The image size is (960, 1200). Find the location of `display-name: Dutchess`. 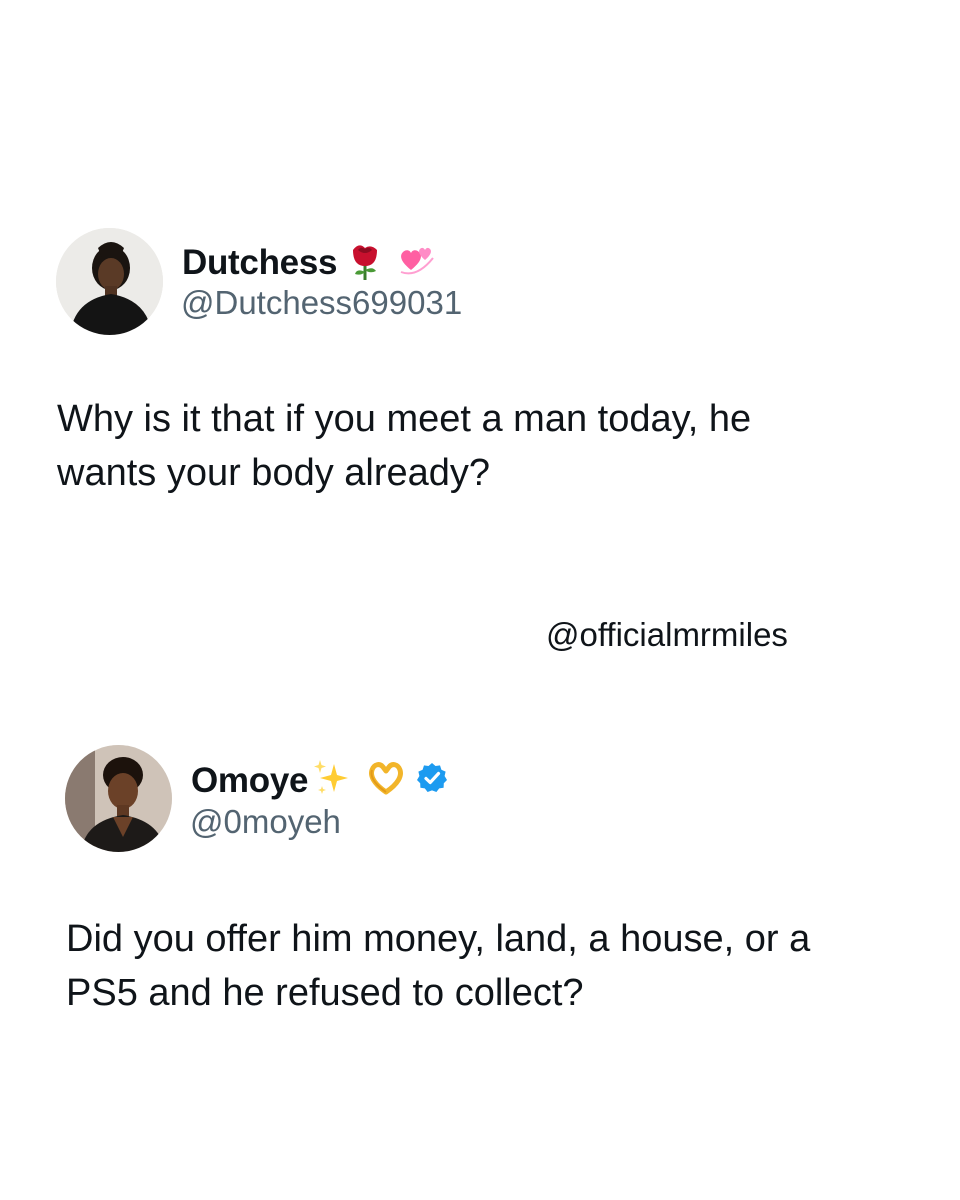

display-name: Dutchess is located at coordinates (259, 263).